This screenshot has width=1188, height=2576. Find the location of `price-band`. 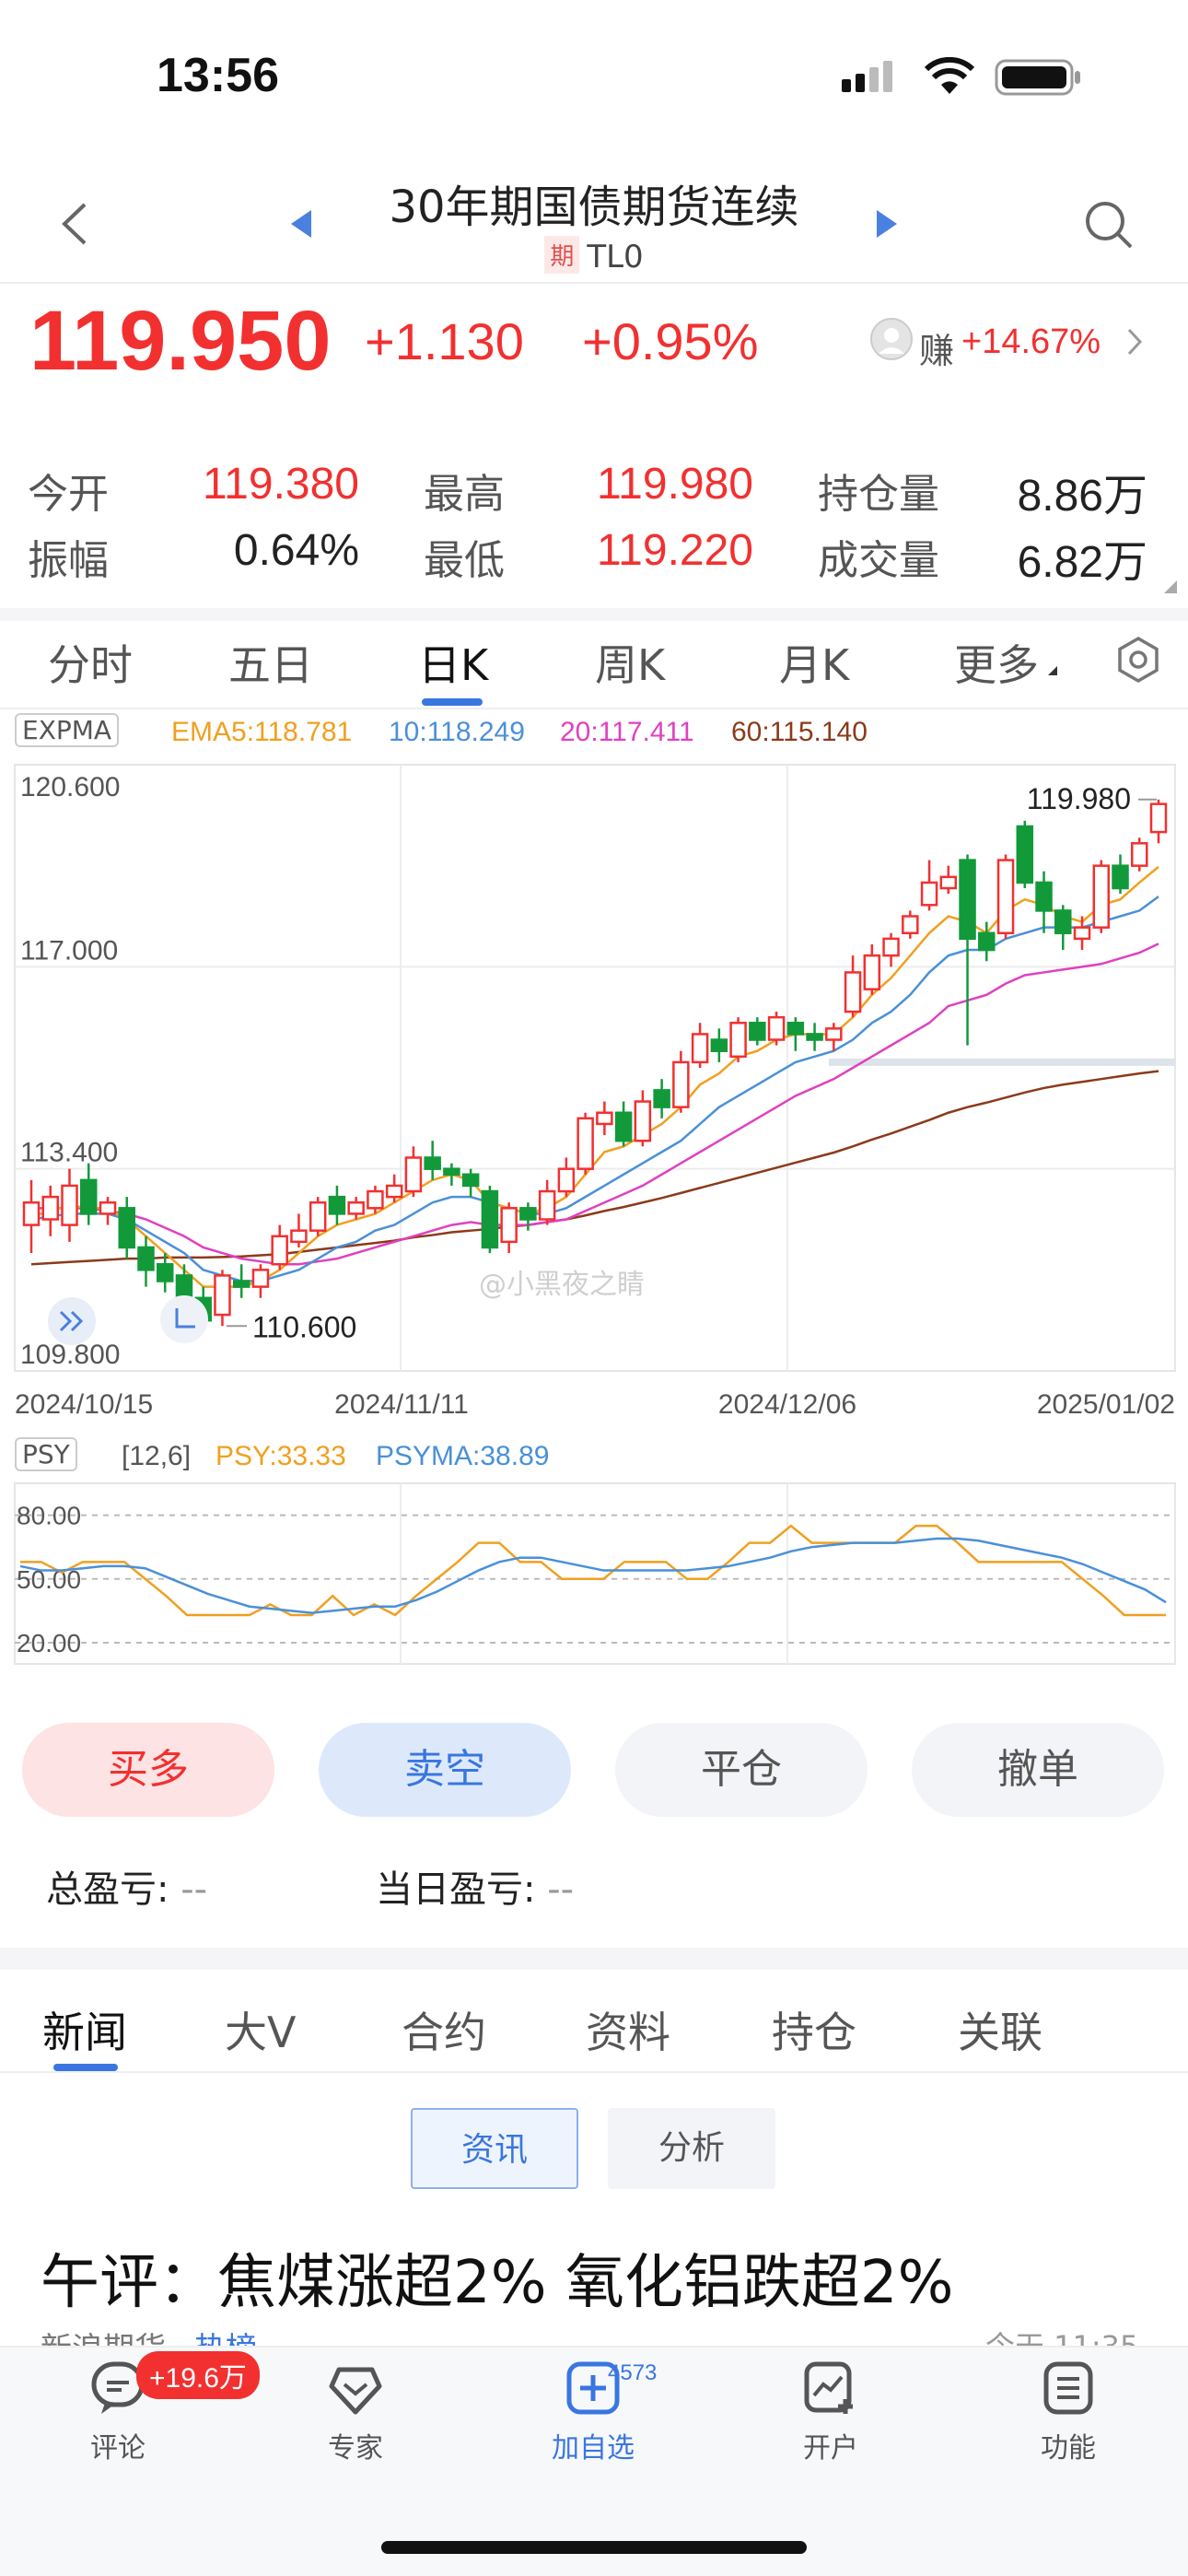

price-band is located at coordinates (1002, 1062).